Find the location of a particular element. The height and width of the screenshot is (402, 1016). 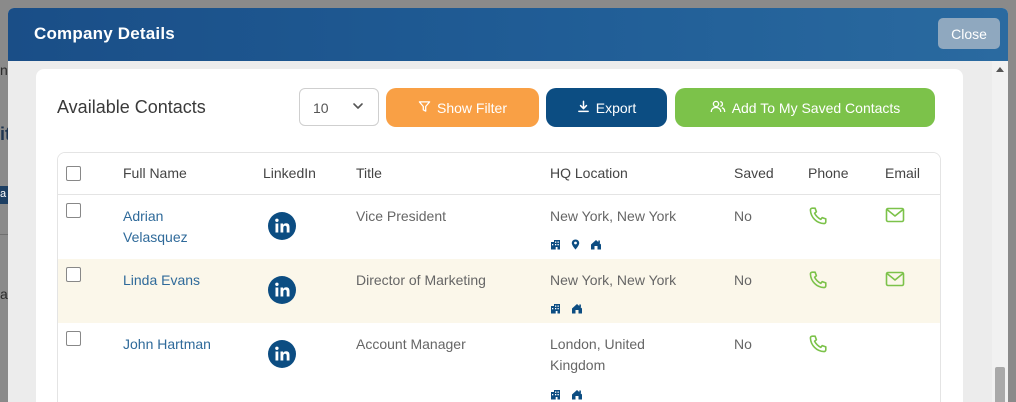

column-header-email: Email is located at coordinates (902, 173).